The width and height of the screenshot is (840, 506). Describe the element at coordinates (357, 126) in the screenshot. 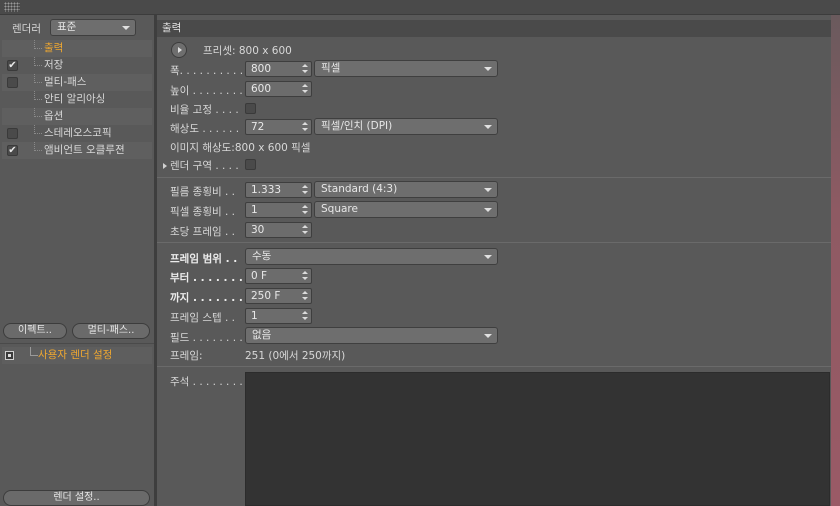

I see `resolution-unit-value: 픽셀/인치 (DPI)` at that location.